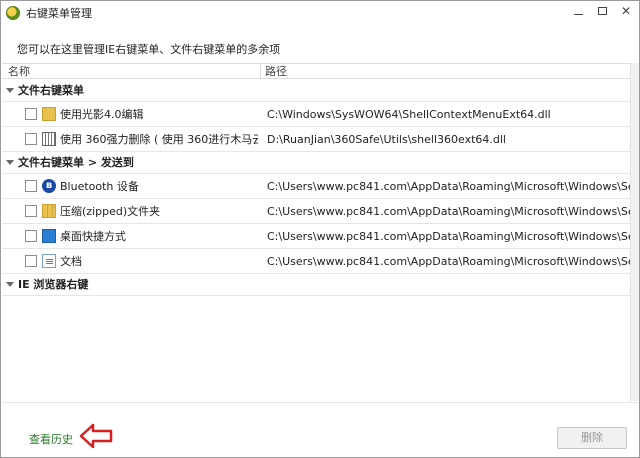  Describe the element at coordinates (51, 90) in the screenshot. I see `group-label: 文件右键菜单` at that location.